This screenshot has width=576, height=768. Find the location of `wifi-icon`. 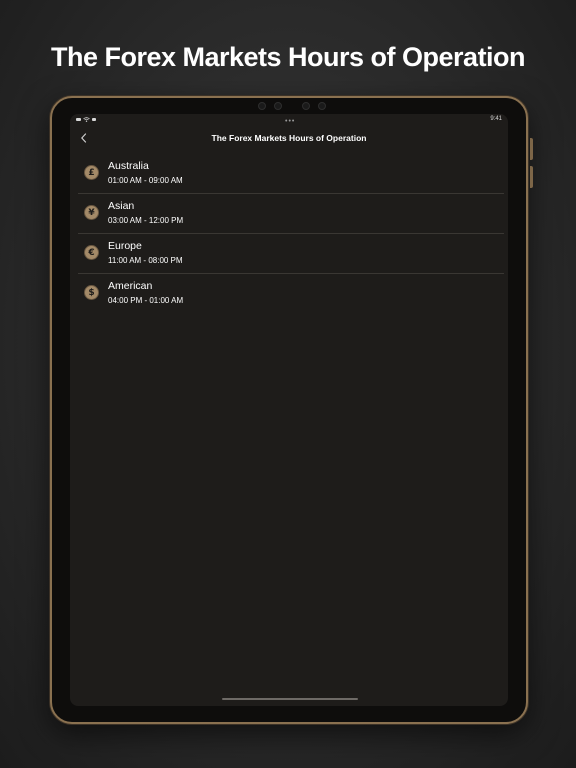

wifi-icon is located at coordinates (86, 119).